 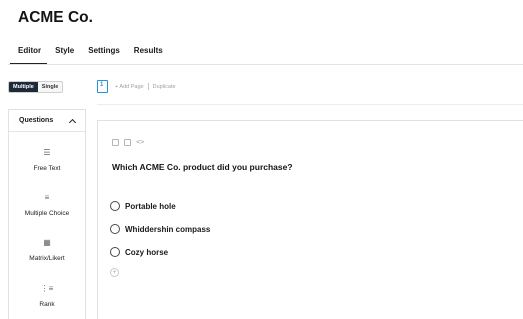 What do you see at coordinates (50, 87) in the screenshot?
I see `mode-single-button: Single` at bounding box center [50, 87].